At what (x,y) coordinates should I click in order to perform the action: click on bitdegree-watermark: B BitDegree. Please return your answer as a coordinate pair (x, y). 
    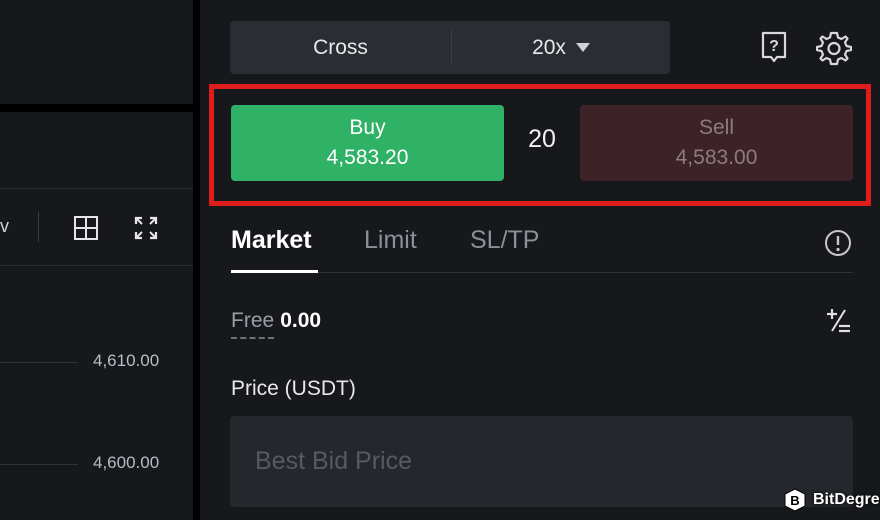
    Looking at the image, I should click on (831, 500).